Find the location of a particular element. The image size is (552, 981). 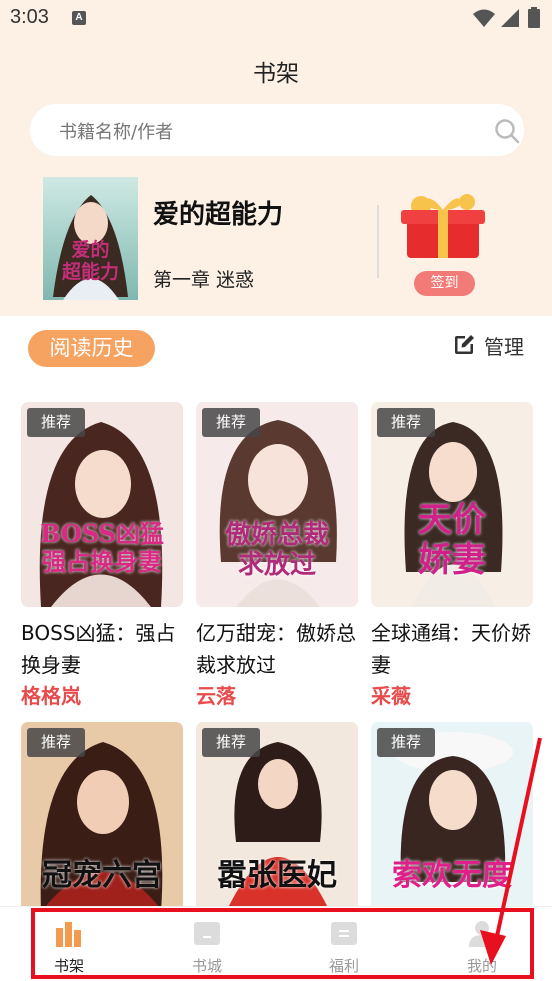

book-cover: 推荐 索欢无度 is located at coordinates (452, 817).